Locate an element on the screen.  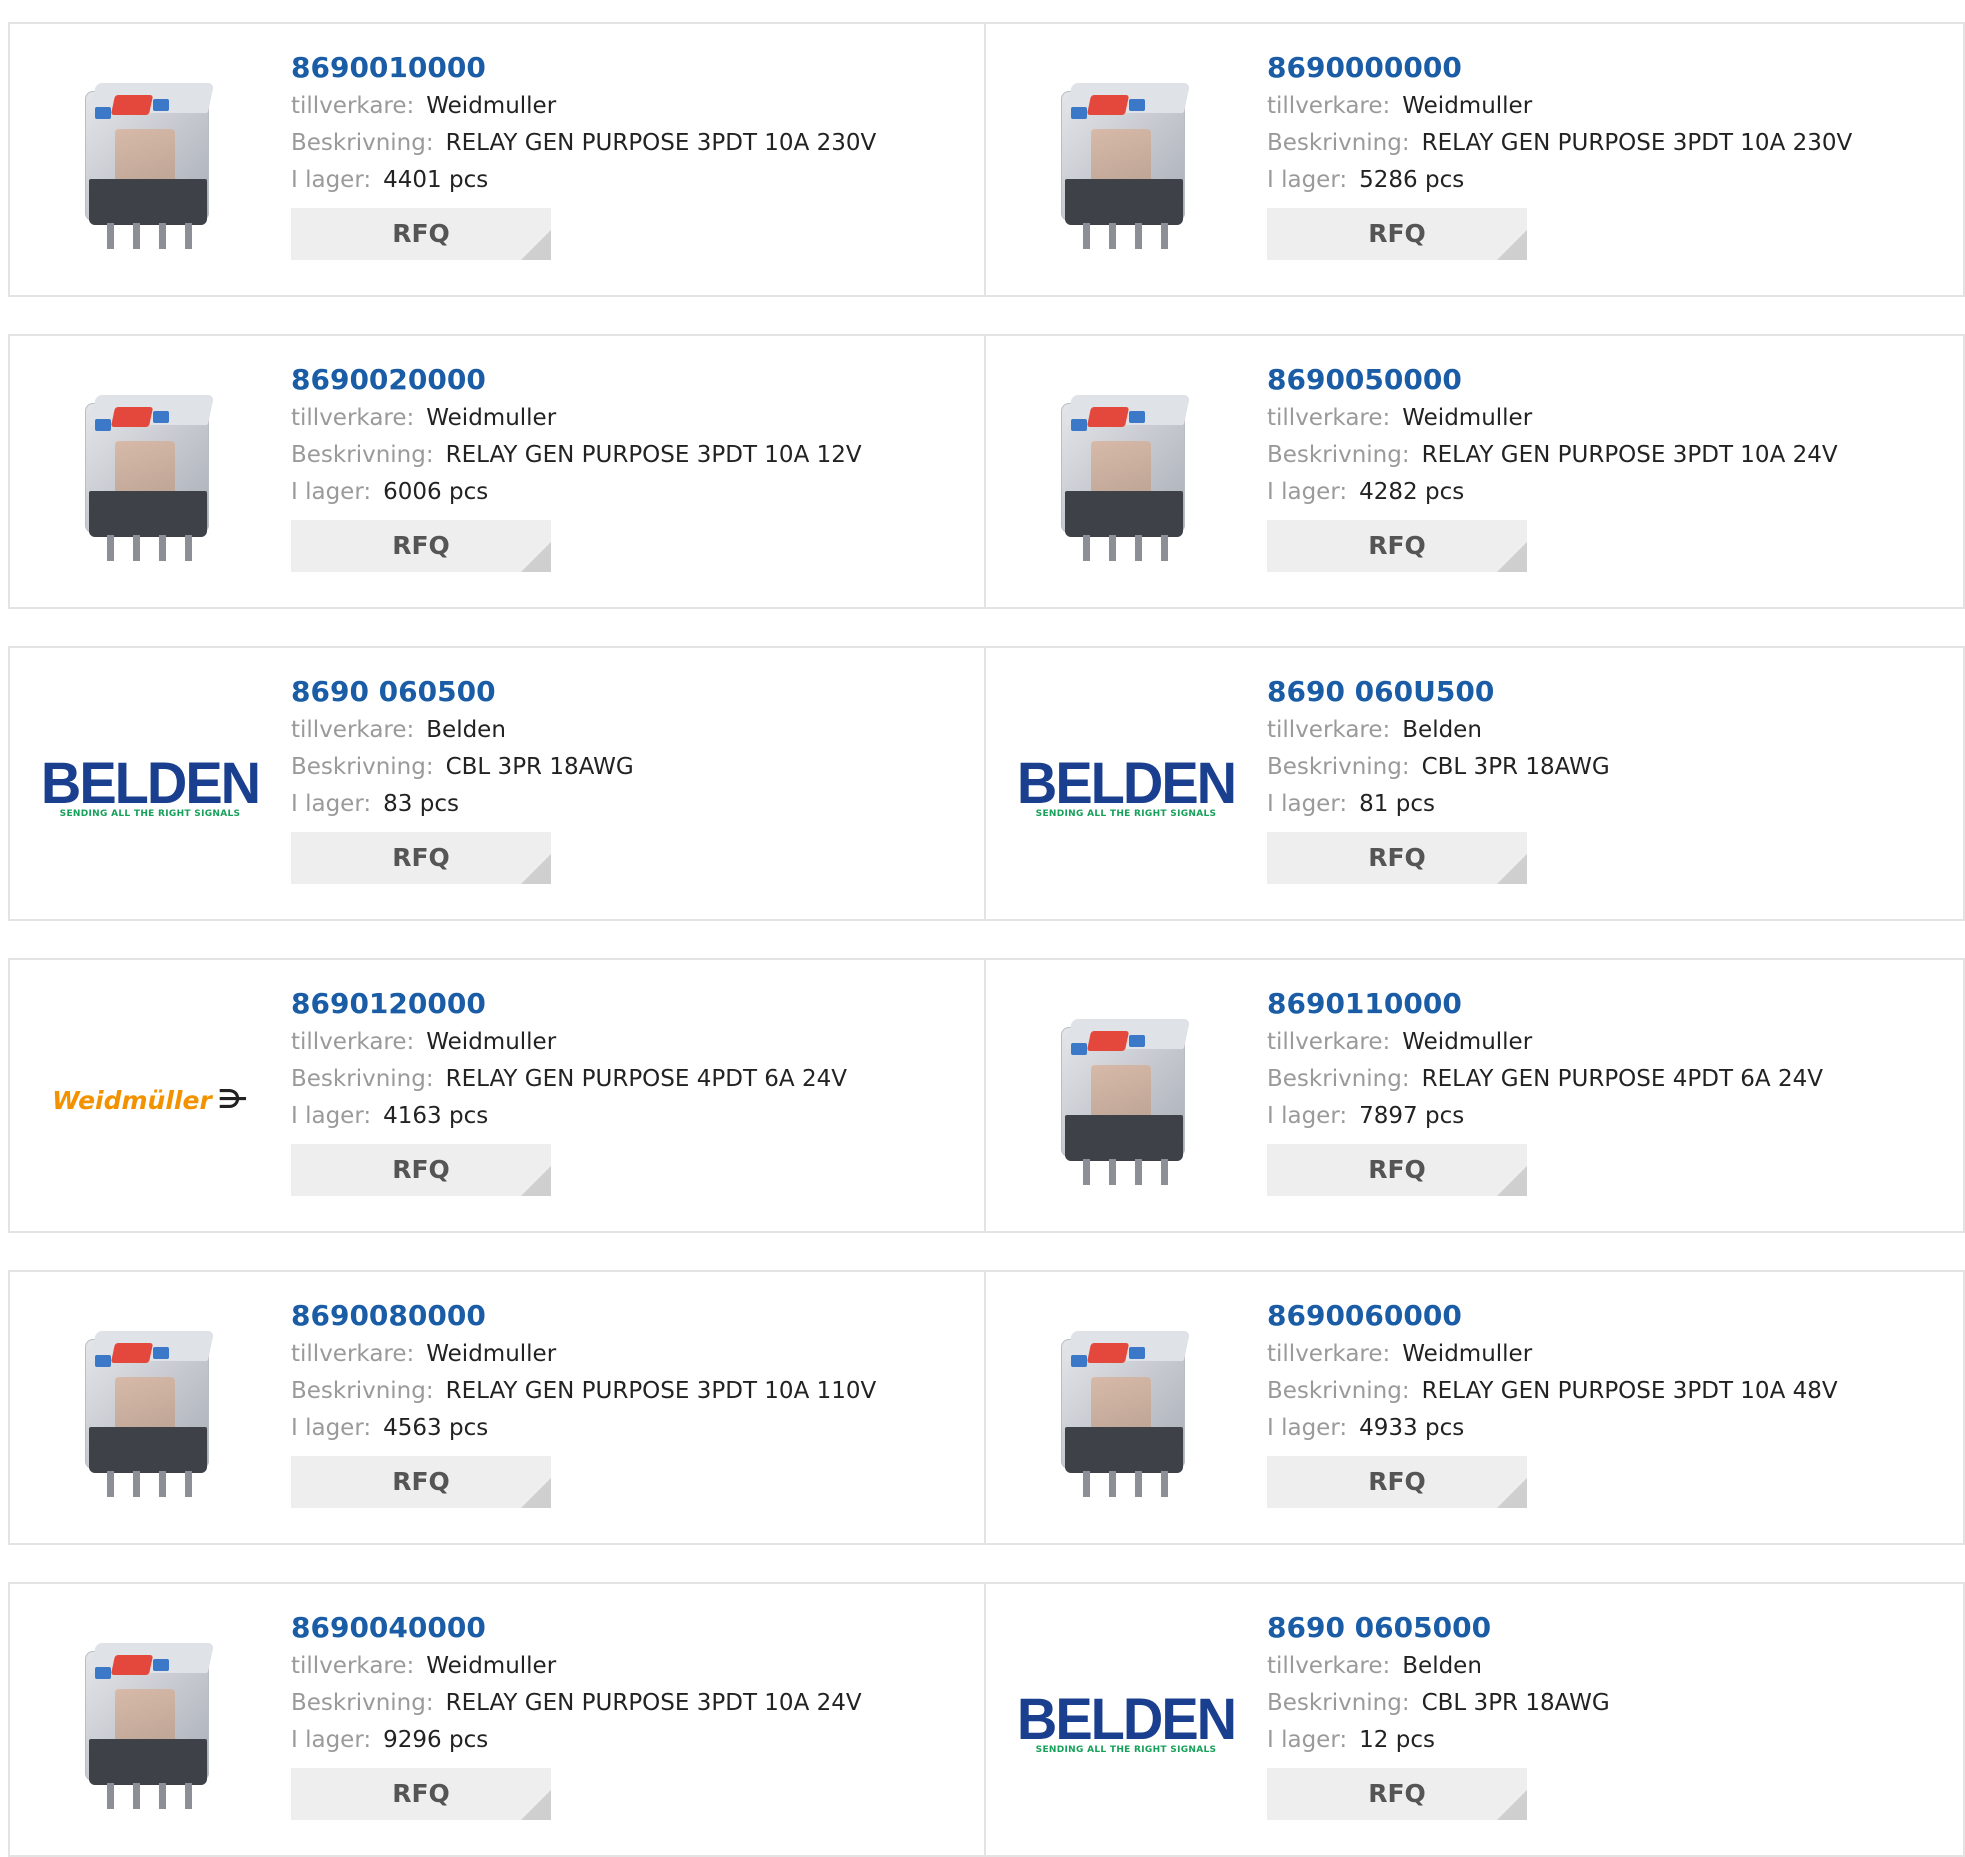
stock-value: 7897 pcs is located at coordinates (1412, 1116).